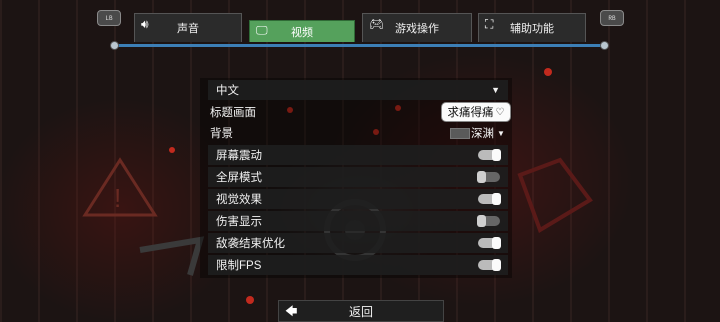  What do you see at coordinates (500, 112) in the screenshot?
I see `chevron-down-icon: ♡` at bounding box center [500, 112].